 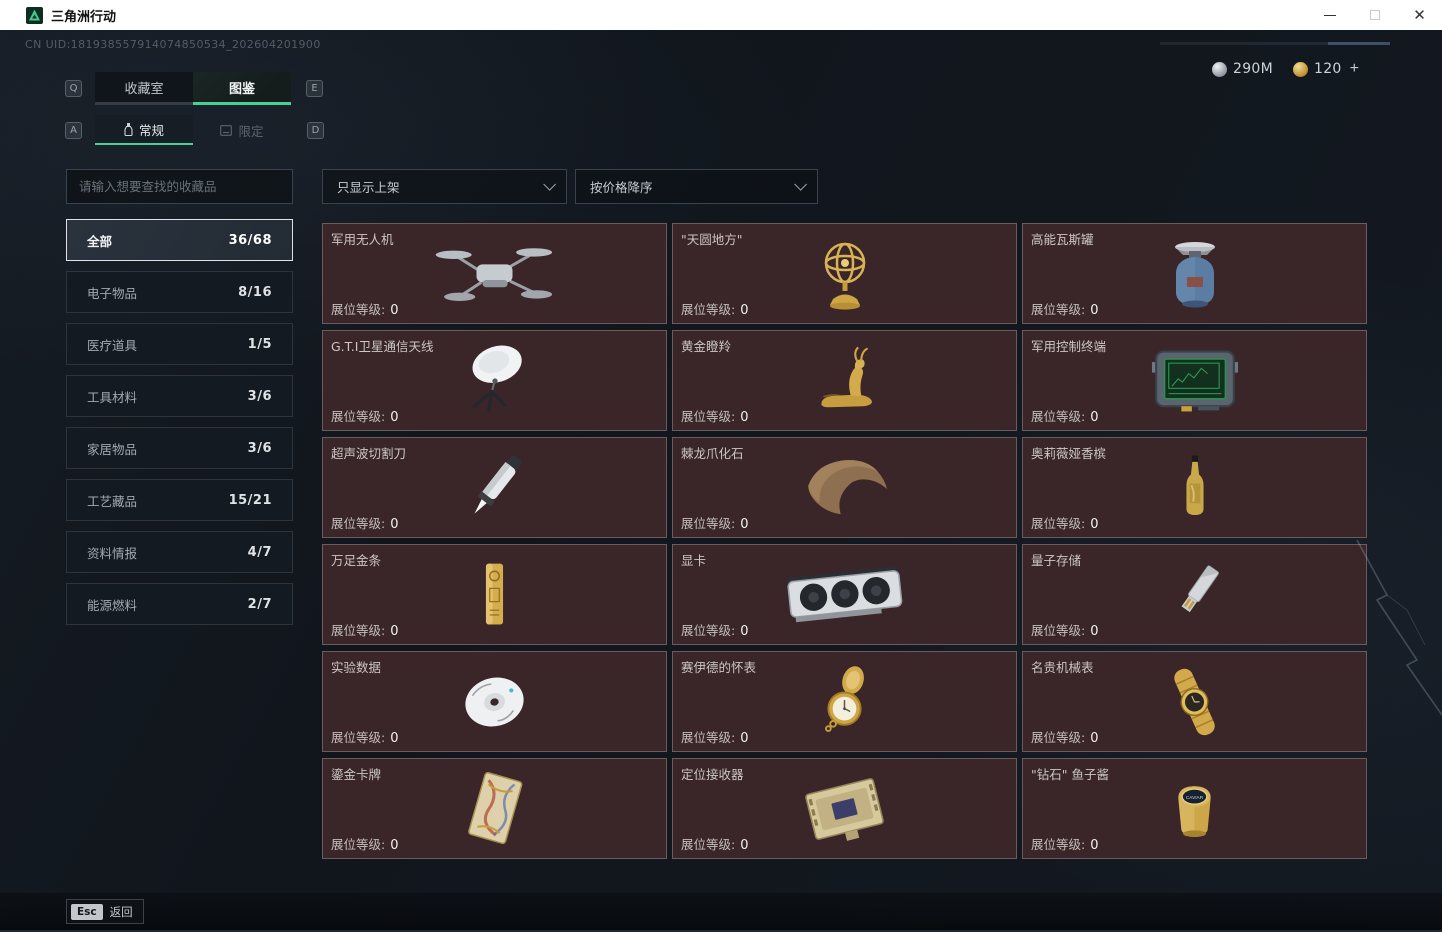 What do you see at coordinates (1062, 667) in the screenshot?
I see `item-name: 名贵机械表` at bounding box center [1062, 667].